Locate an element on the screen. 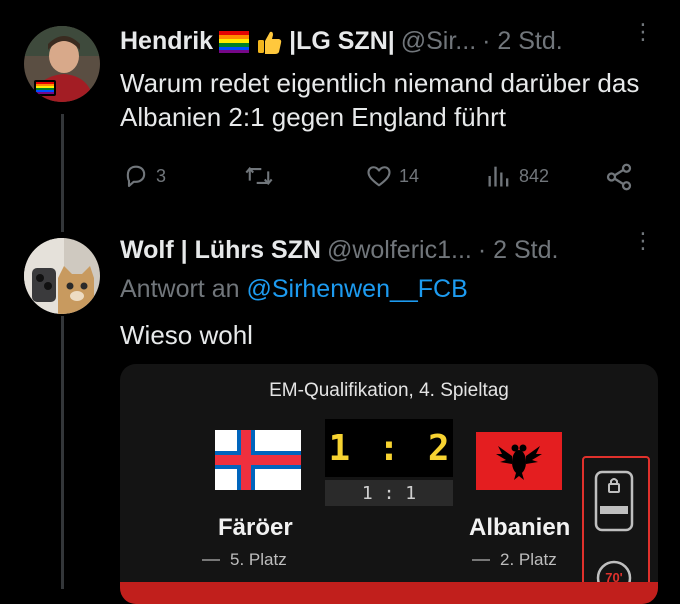  views-button: 842 is located at coordinates (517, 176).